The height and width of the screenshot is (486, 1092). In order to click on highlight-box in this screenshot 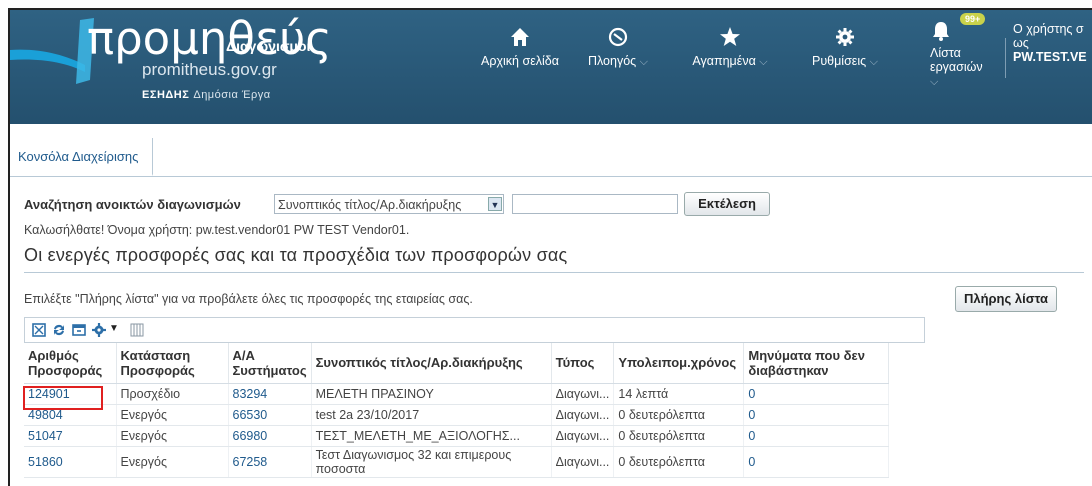, I will do `click(63, 398)`.